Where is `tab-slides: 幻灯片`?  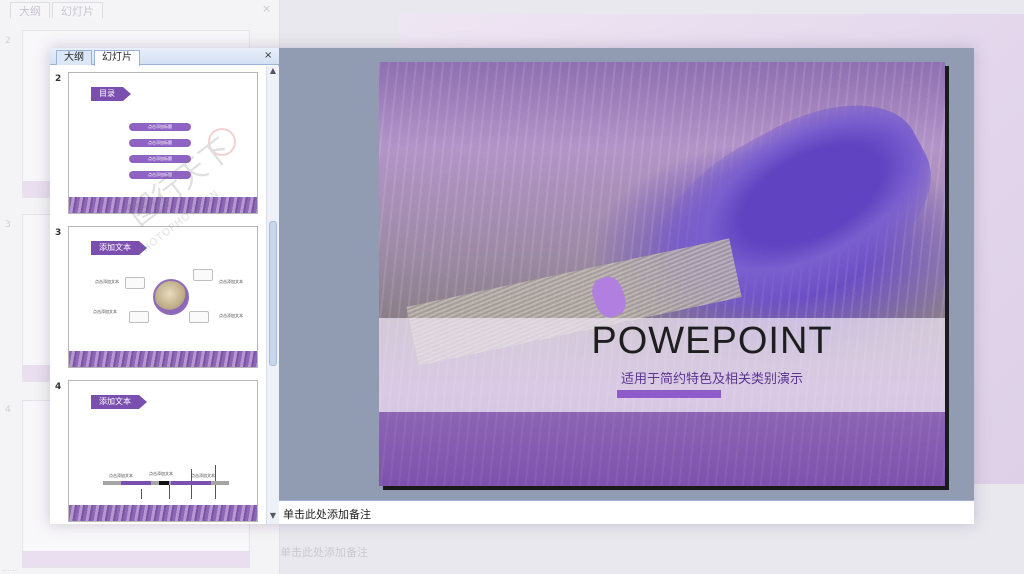
tab-slides: 幻灯片 is located at coordinates (117, 58).